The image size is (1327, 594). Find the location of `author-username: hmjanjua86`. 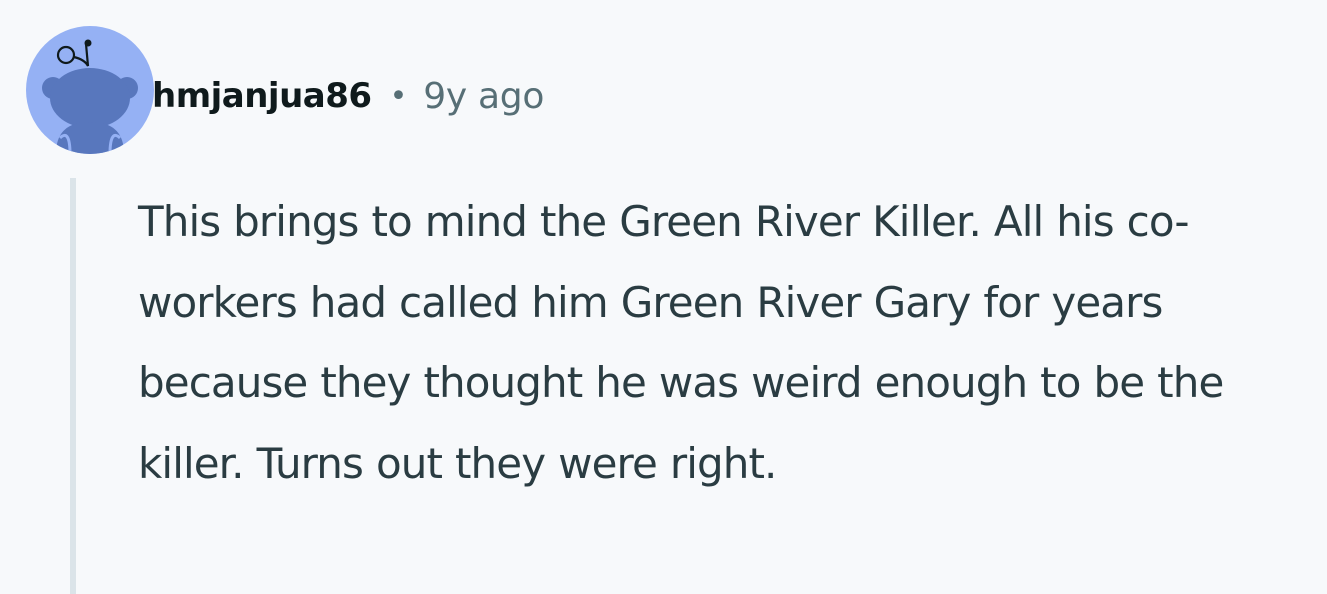

author-username: hmjanjua86 is located at coordinates (262, 96).